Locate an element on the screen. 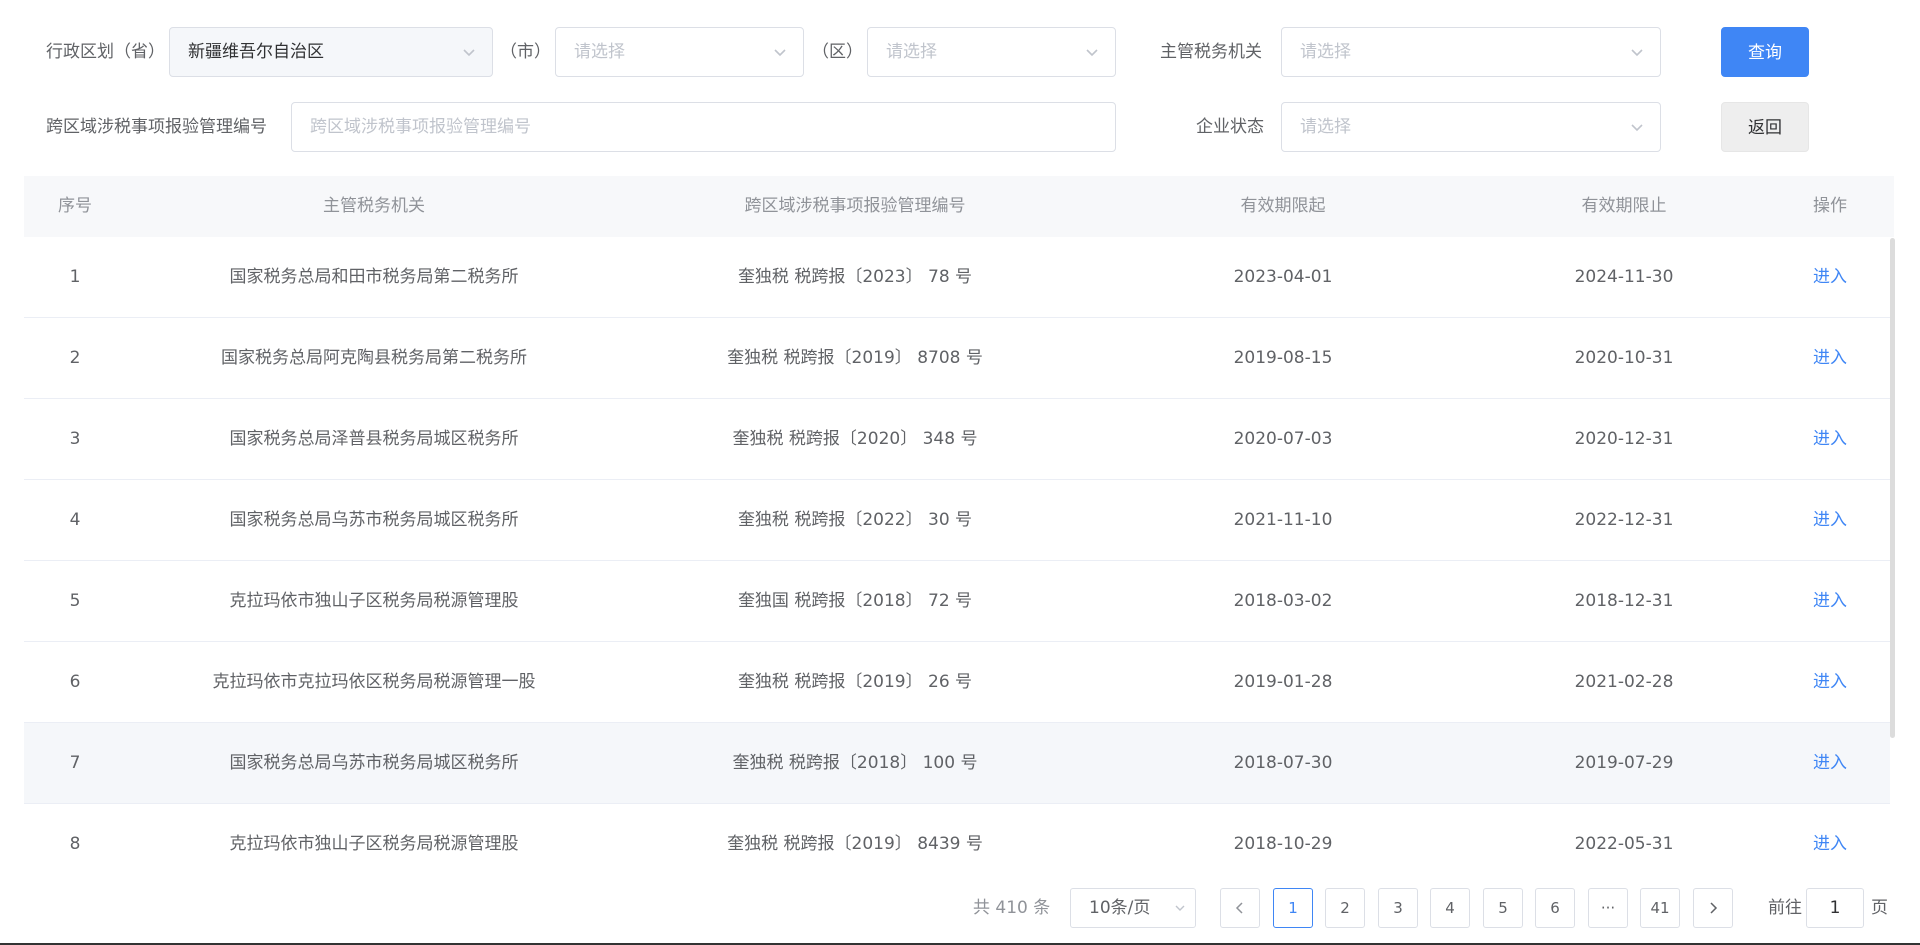  cell-report-no: 奎独税 税跨报〔2019〕 8708 号 is located at coordinates (855, 358).